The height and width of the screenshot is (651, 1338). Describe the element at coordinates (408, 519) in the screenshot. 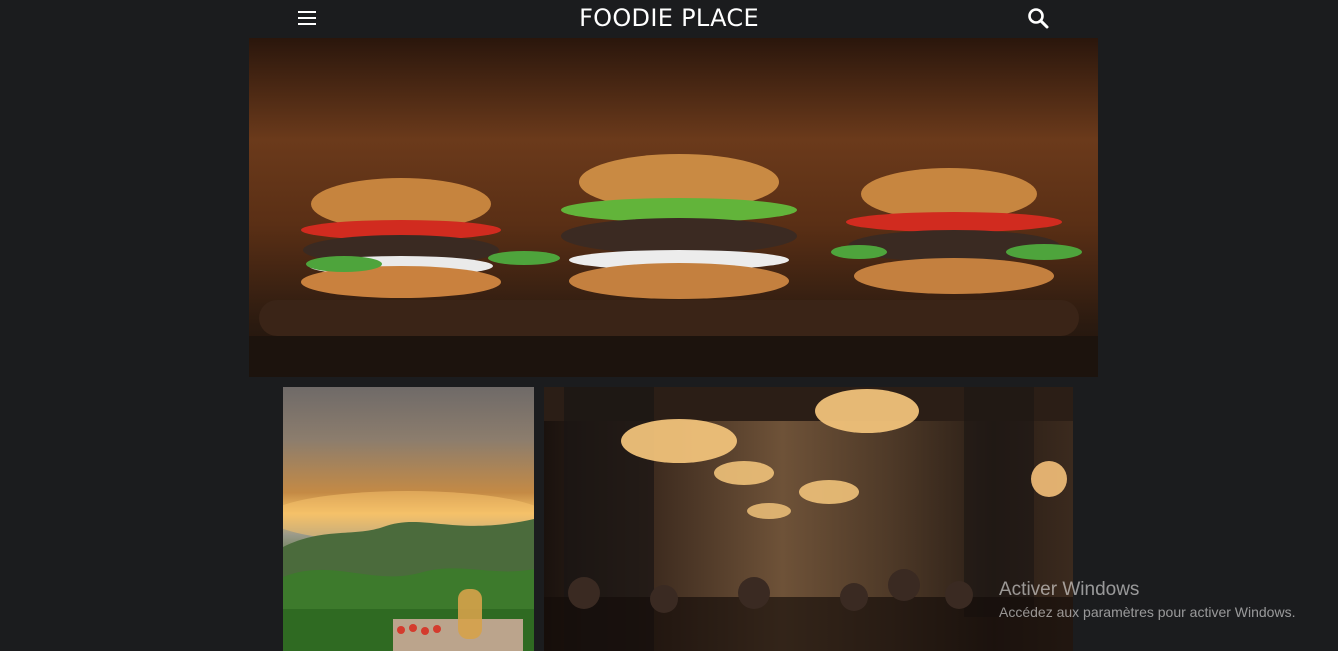

I see `countryside-sunset-image` at that location.